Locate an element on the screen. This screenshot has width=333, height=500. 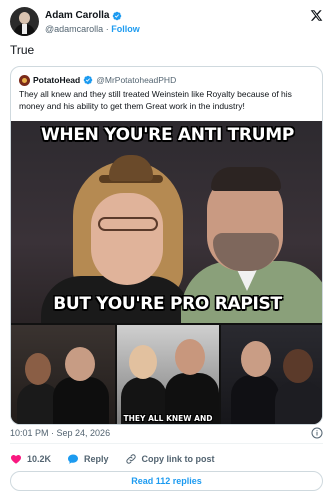
author-name-line: Adam Carolla is located at coordinates (83, 15).